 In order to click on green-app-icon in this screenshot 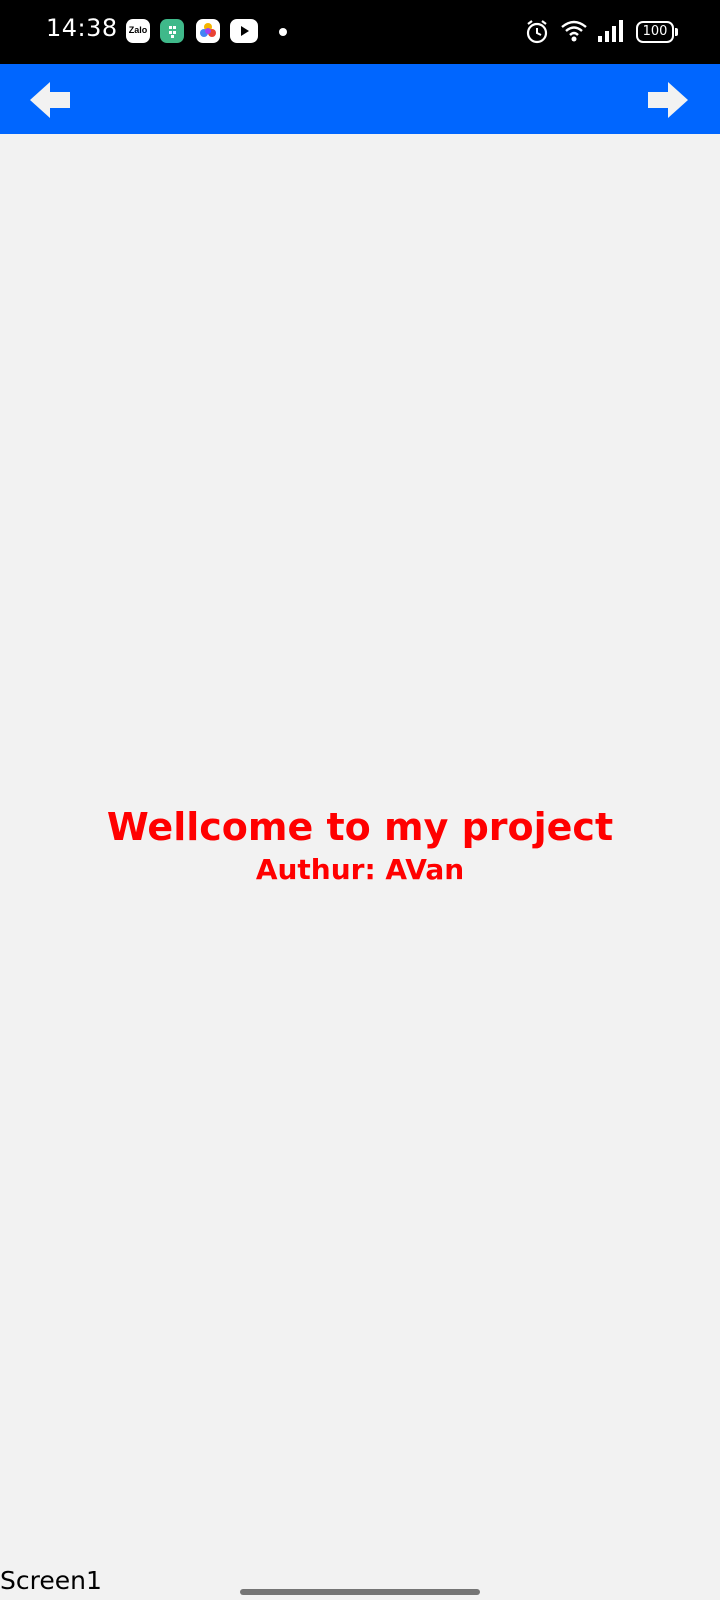, I will do `click(172, 31)`.